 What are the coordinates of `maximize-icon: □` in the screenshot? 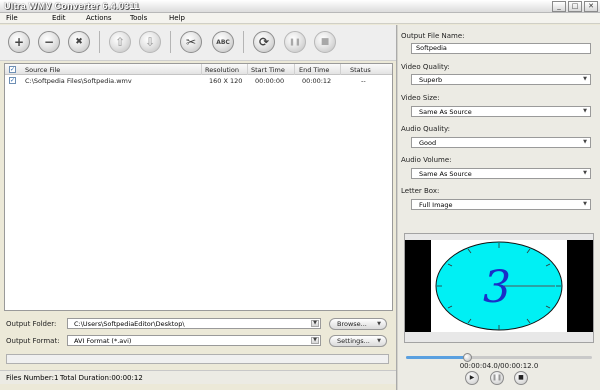 It's located at (575, 6).